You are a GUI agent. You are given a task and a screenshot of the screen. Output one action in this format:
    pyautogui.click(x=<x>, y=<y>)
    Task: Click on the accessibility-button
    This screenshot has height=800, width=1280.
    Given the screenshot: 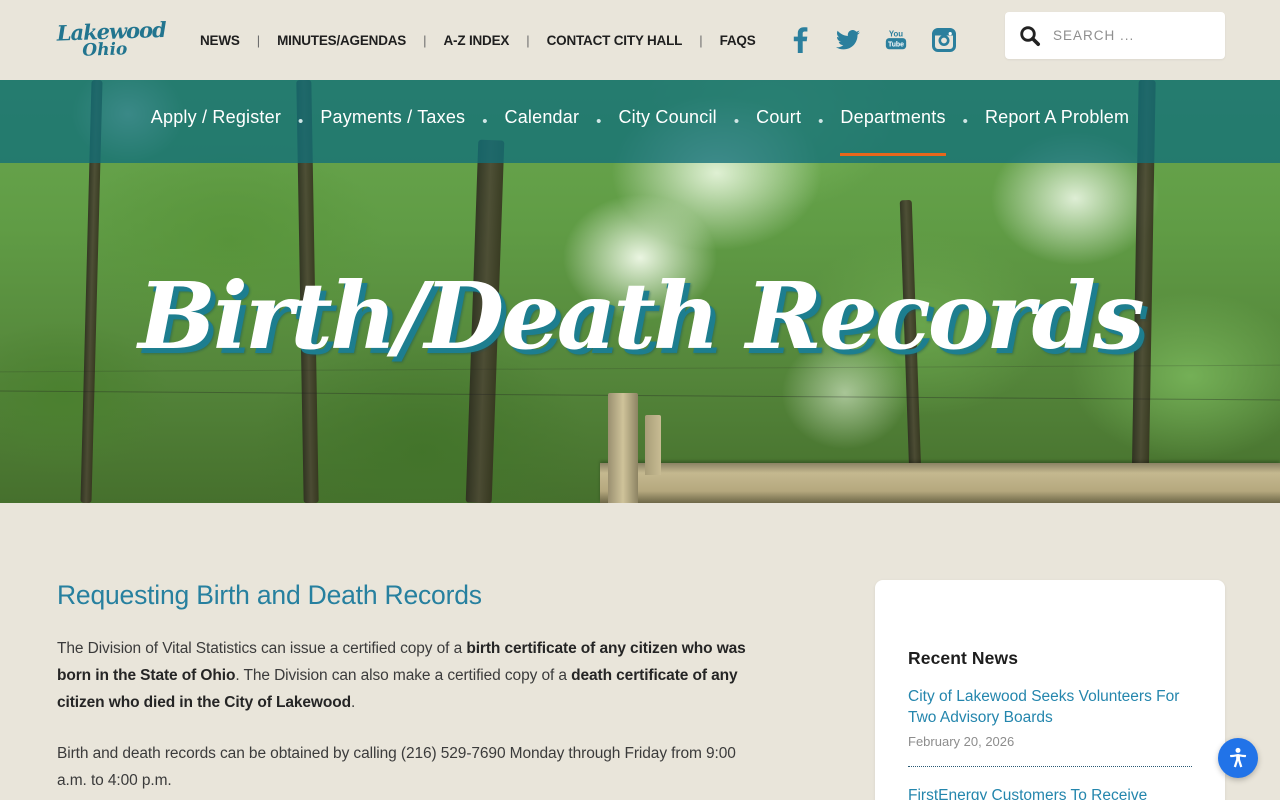 What is the action you would take?
    pyautogui.click(x=1238, y=758)
    